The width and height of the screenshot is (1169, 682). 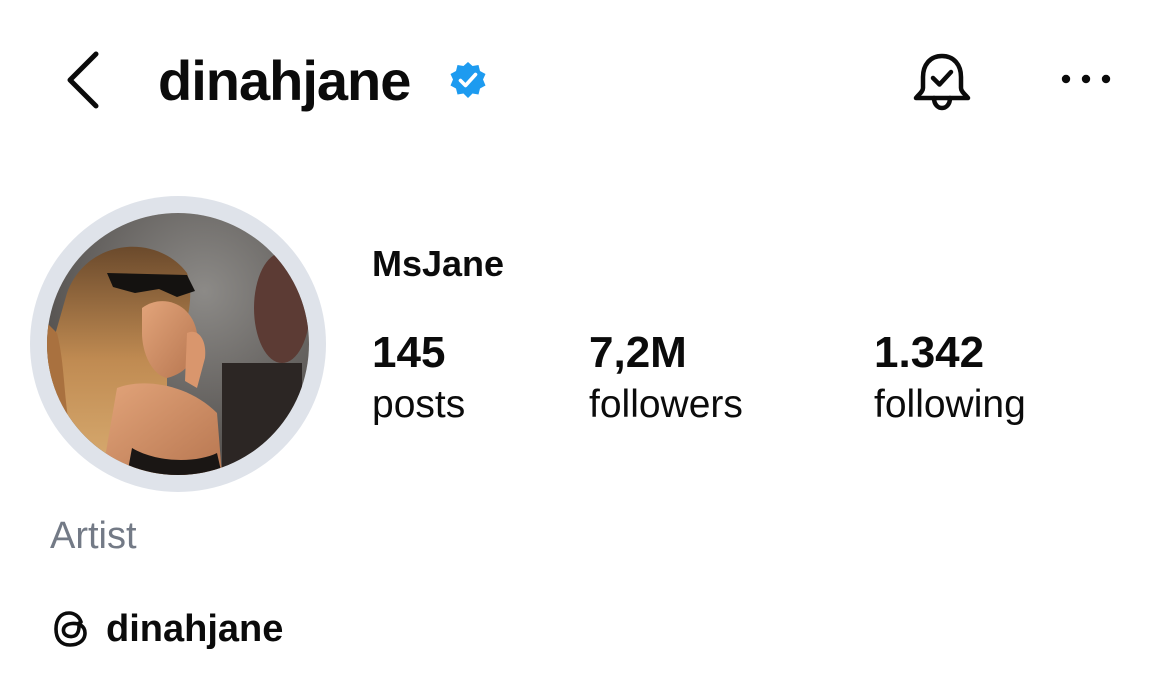 I want to click on stat-followers: 7,2M followers, so click(x=666, y=378).